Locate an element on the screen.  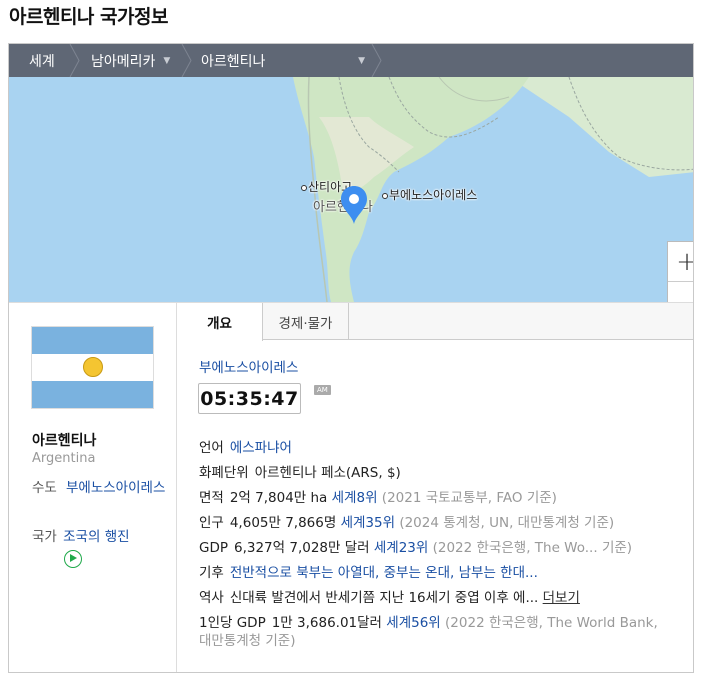
tab-economy: 경제·물가 is located at coordinates (306, 321).